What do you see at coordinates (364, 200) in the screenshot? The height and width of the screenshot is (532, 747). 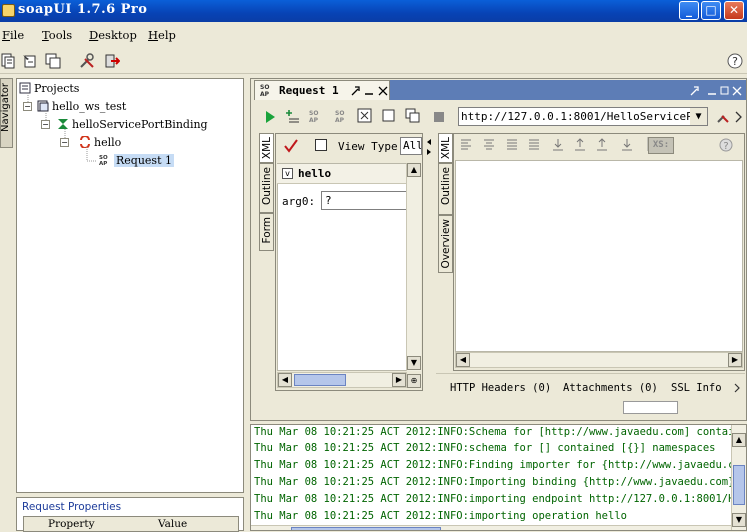 I see `arg0-input: ?` at bounding box center [364, 200].